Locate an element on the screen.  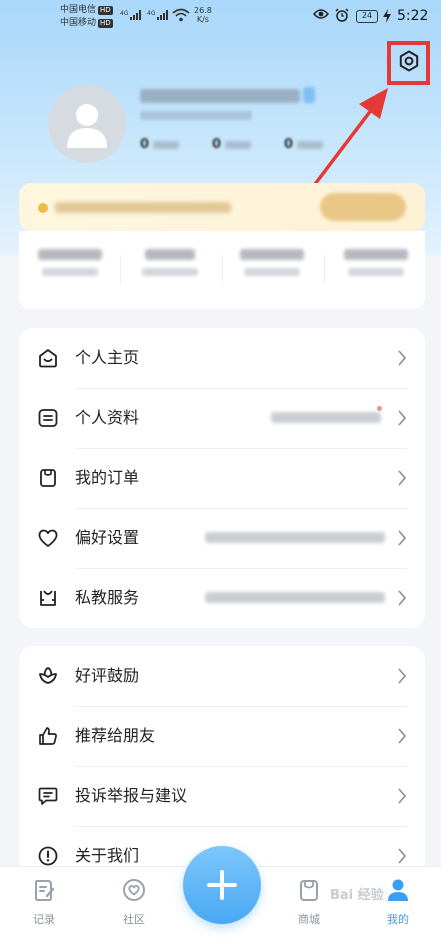
menu-item-rate-us: 好评鼓励 is located at coordinates (222, 676).